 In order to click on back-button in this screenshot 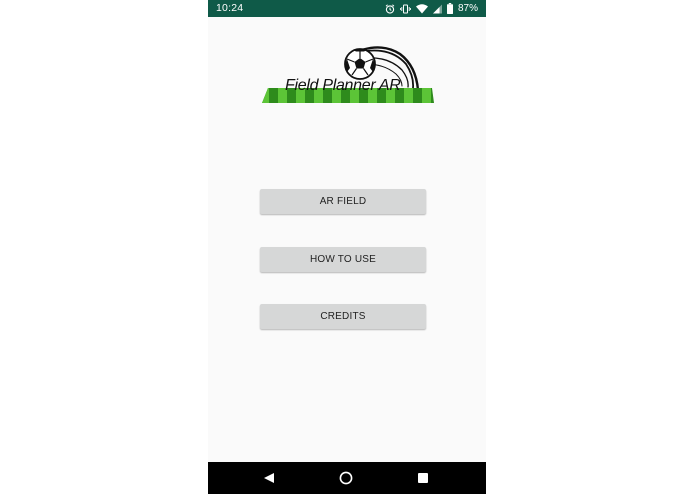, I will do `click(269, 478)`.